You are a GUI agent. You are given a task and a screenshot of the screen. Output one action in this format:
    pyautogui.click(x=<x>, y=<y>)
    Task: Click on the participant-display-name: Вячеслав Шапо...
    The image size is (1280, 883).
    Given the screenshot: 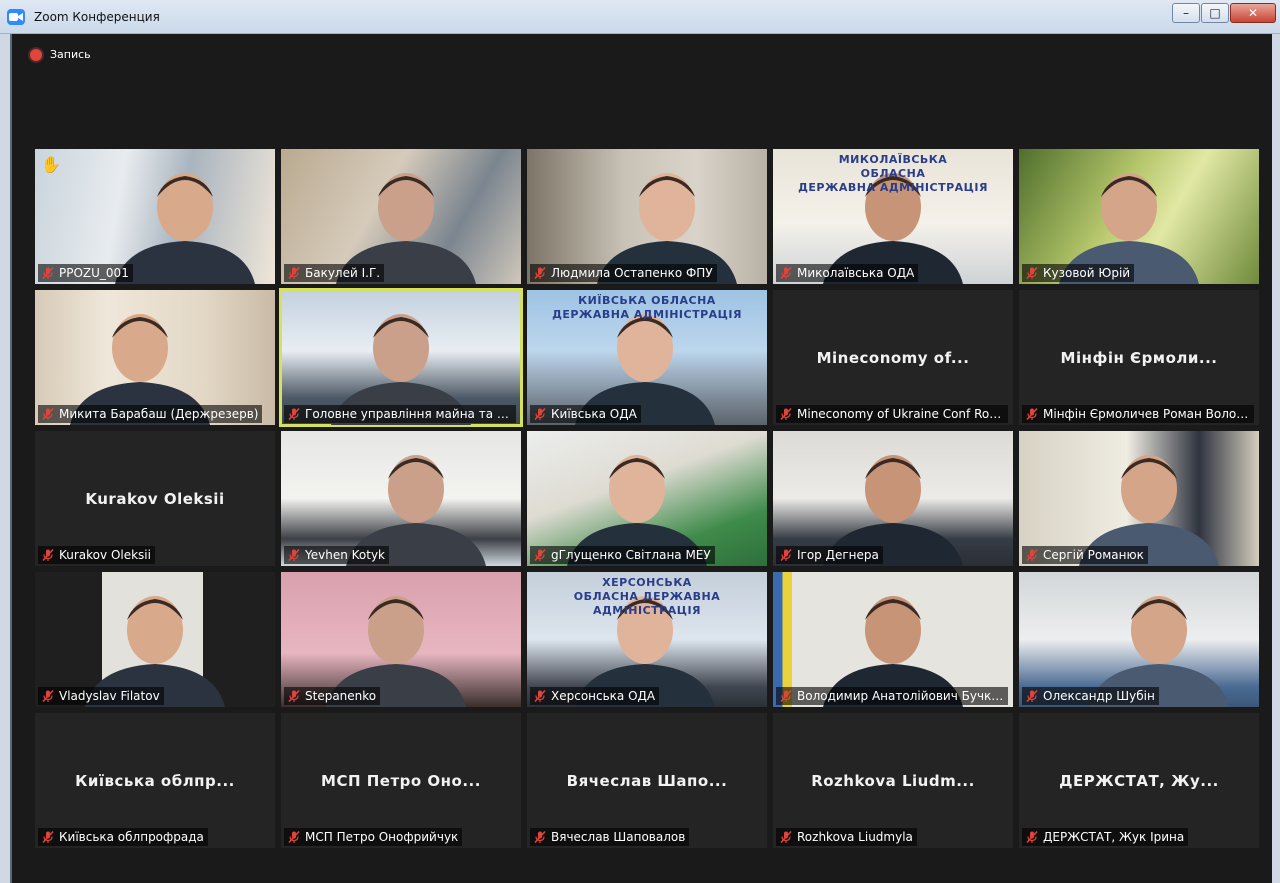 What is the action you would take?
    pyautogui.click(x=647, y=780)
    